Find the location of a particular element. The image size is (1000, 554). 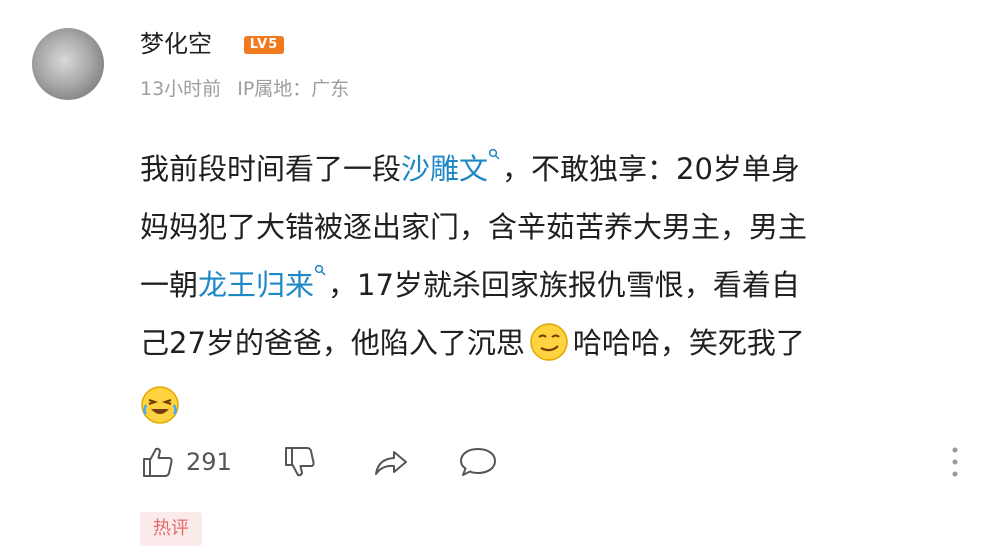

ip-location: IP属地：广东 is located at coordinates (293, 89).